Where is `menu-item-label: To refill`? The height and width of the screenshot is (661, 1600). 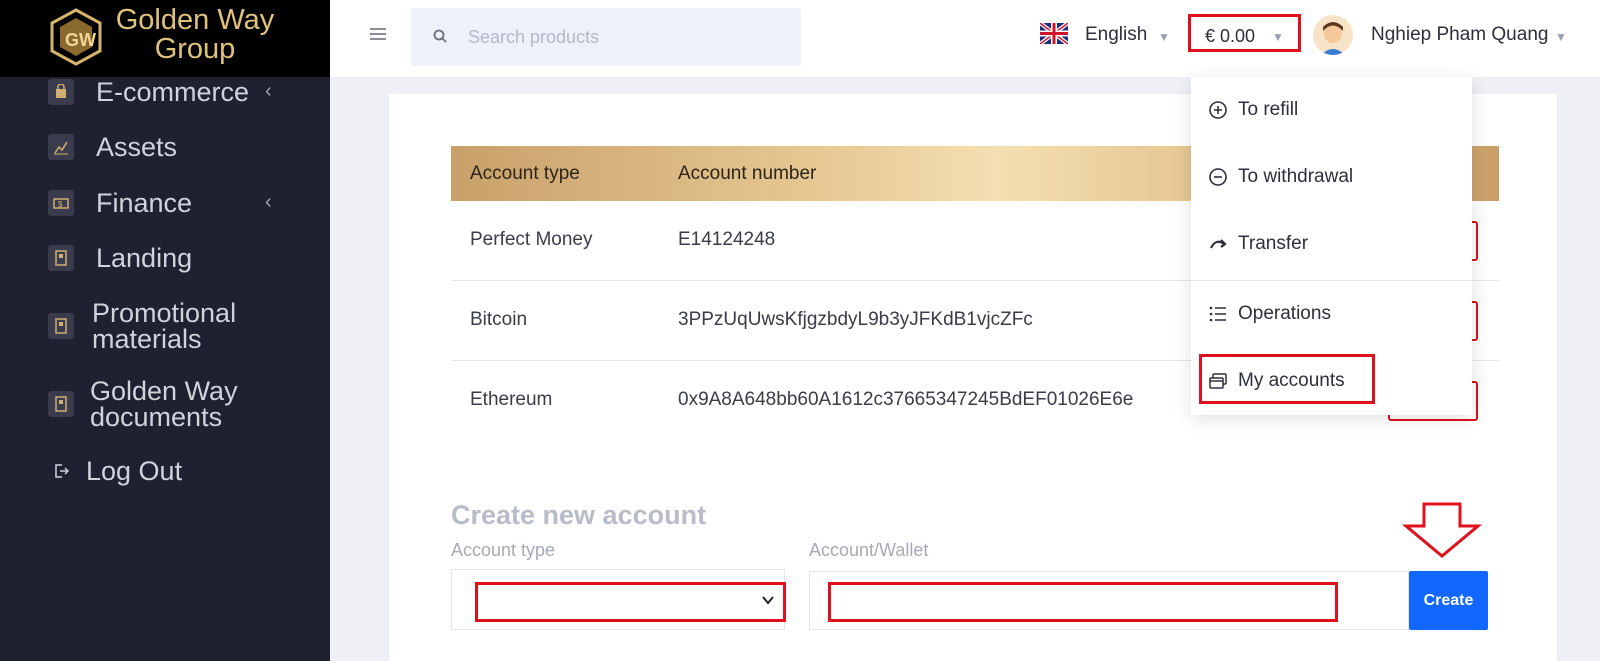 menu-item-label: To refill is located at coordinates (1268, 109).